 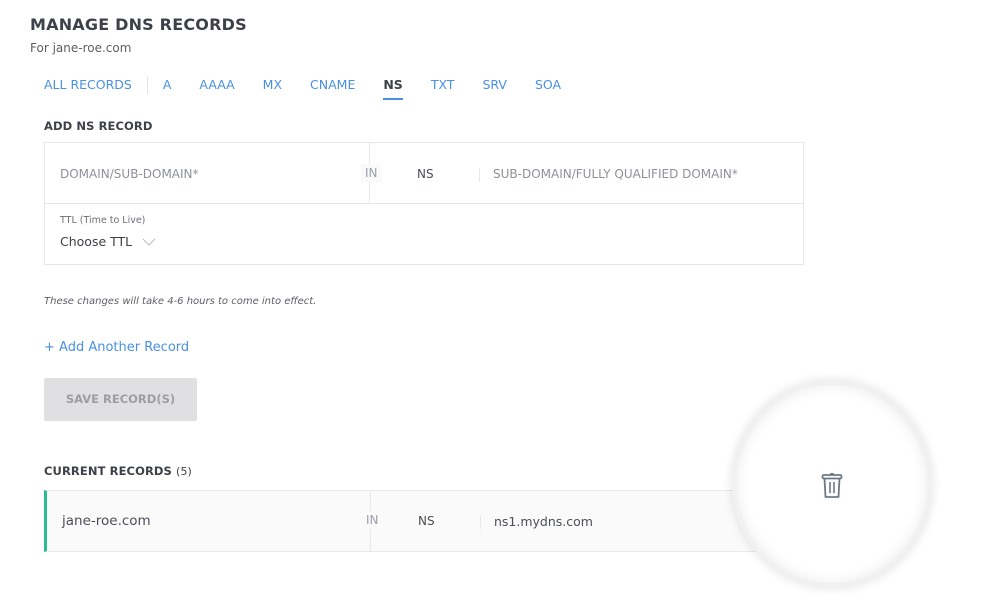 I want to click on tab-txt: TXT, so click(x=443, y=88).